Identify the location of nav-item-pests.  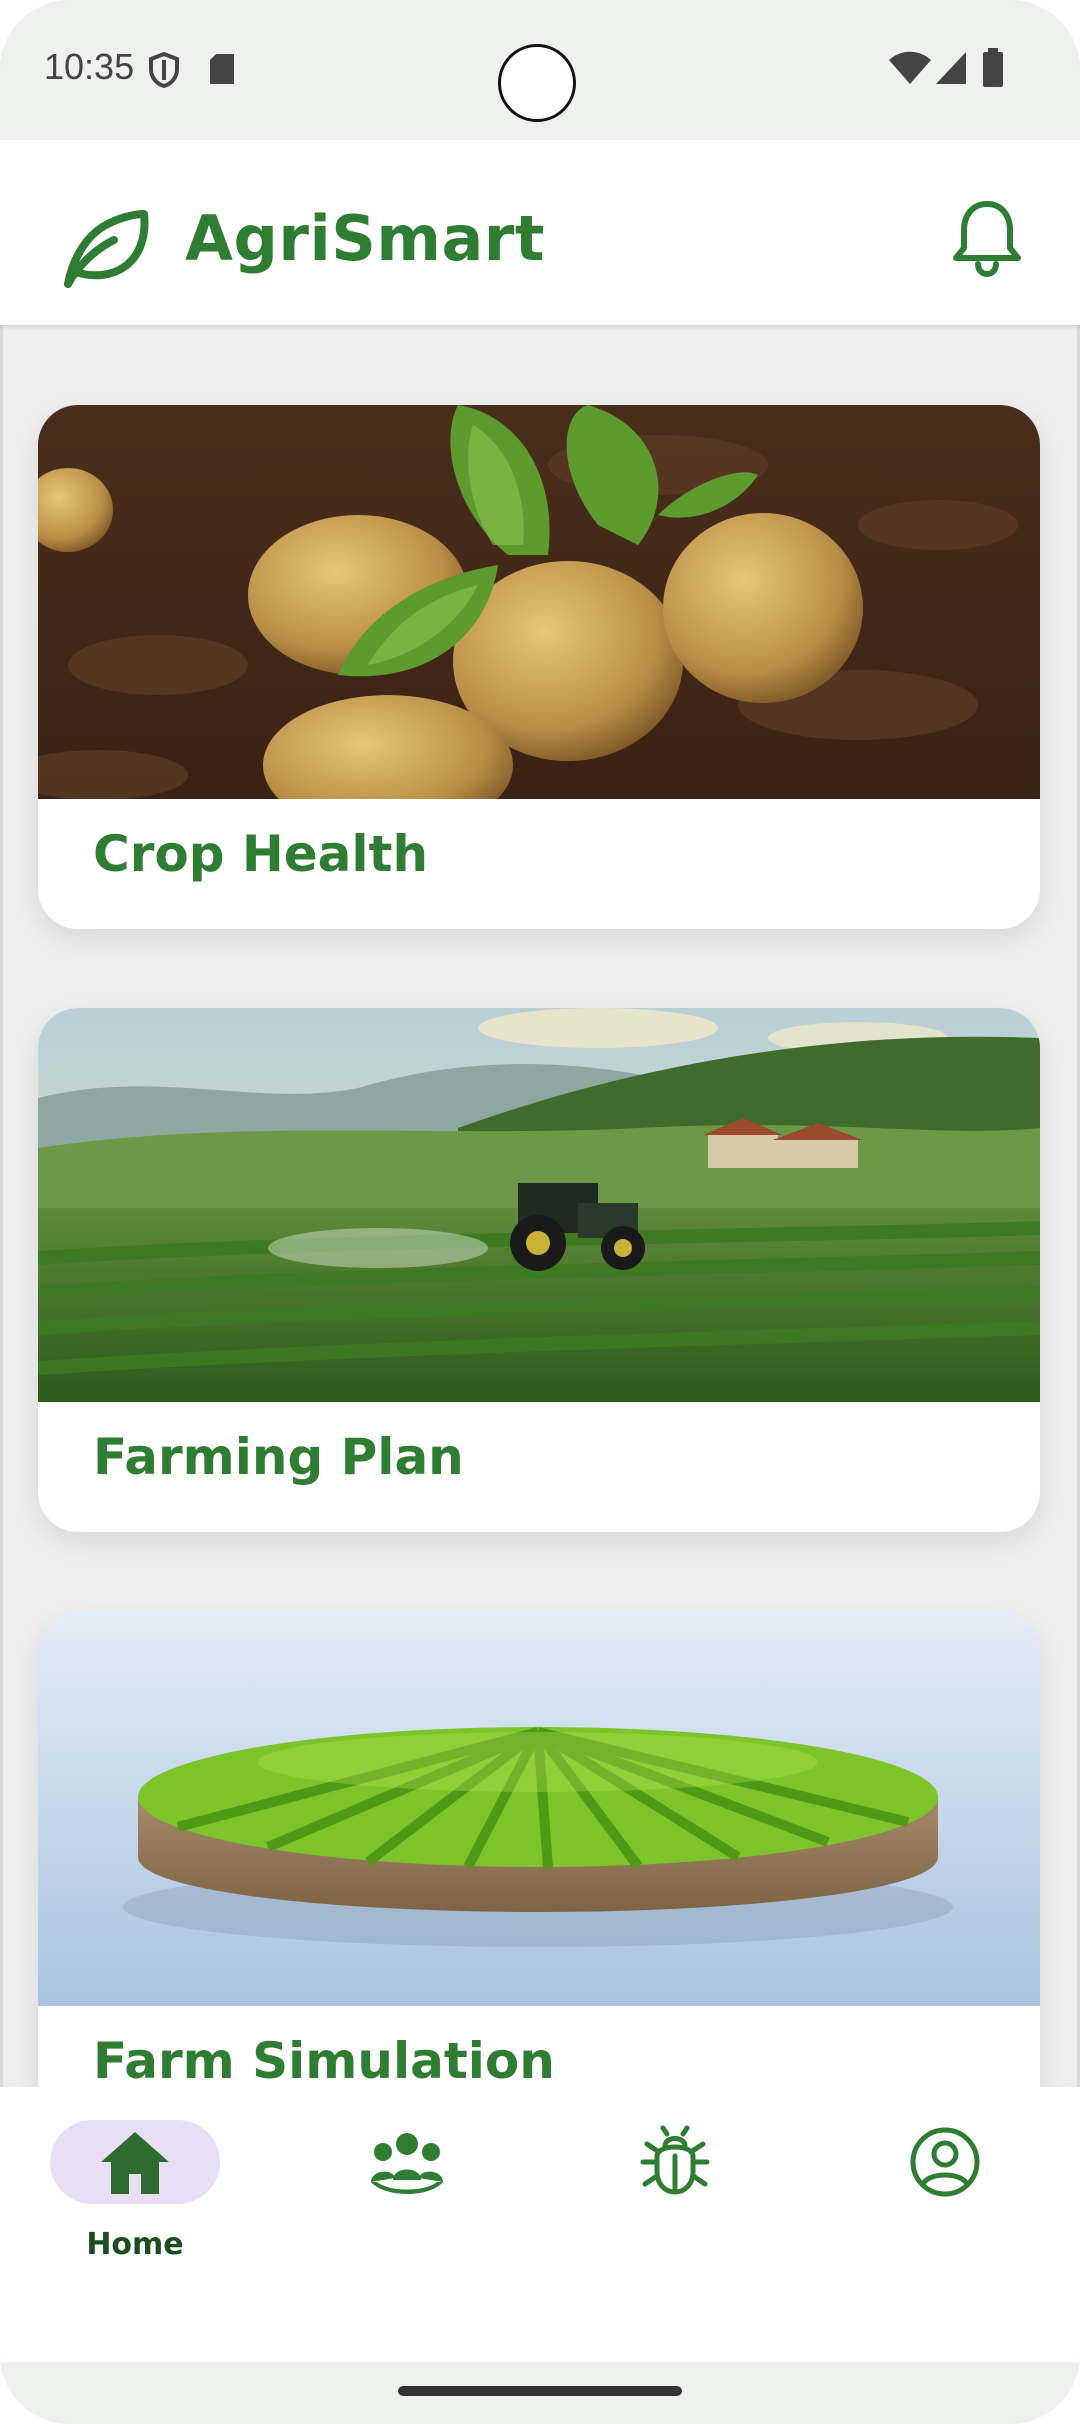
(675, 2187).